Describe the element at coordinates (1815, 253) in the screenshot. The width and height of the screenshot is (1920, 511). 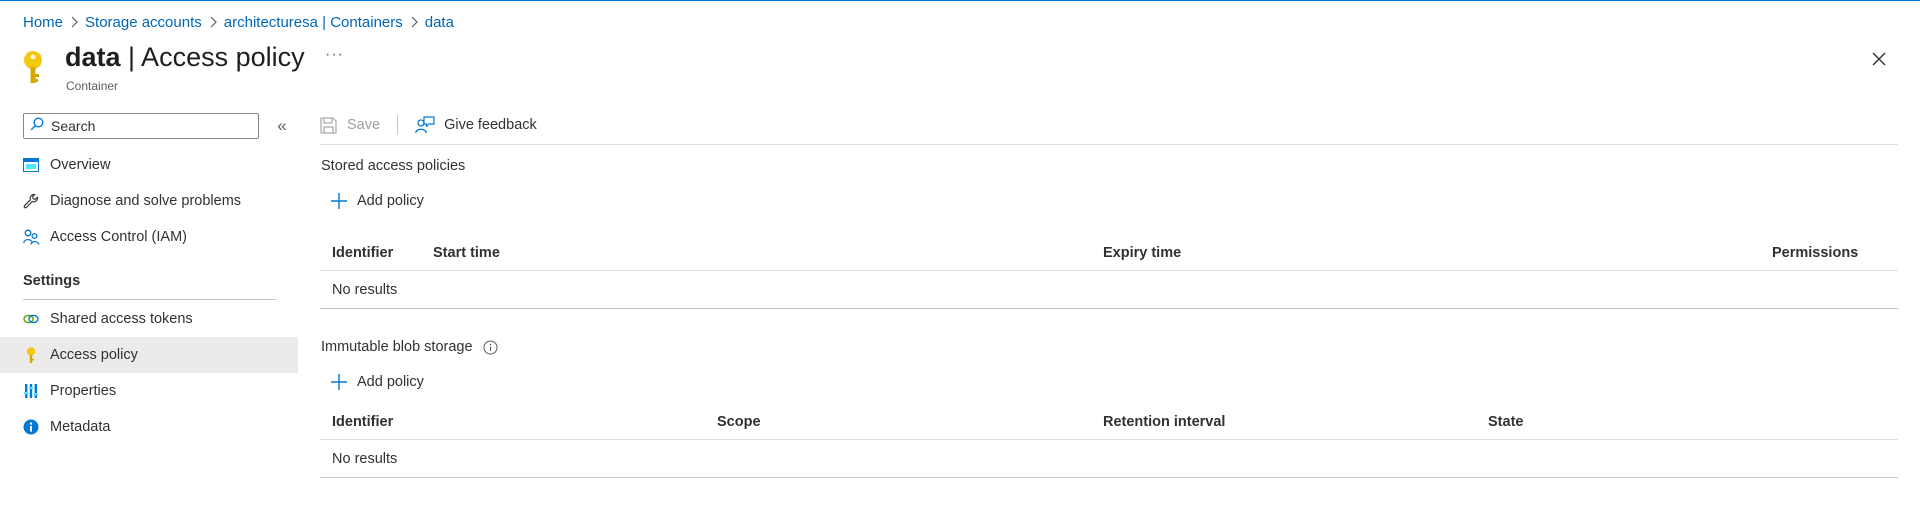
I see `column-header-permissions: Permissions` at that location.